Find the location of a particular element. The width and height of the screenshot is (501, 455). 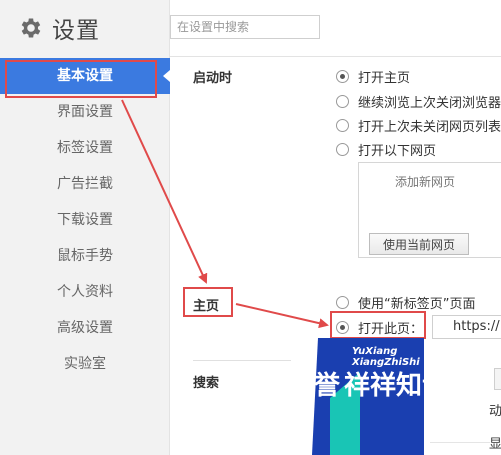

watermark-logo: YuXiang XiangZhiShi 誉 祥祥知识 is located at coordinates (380, 396).